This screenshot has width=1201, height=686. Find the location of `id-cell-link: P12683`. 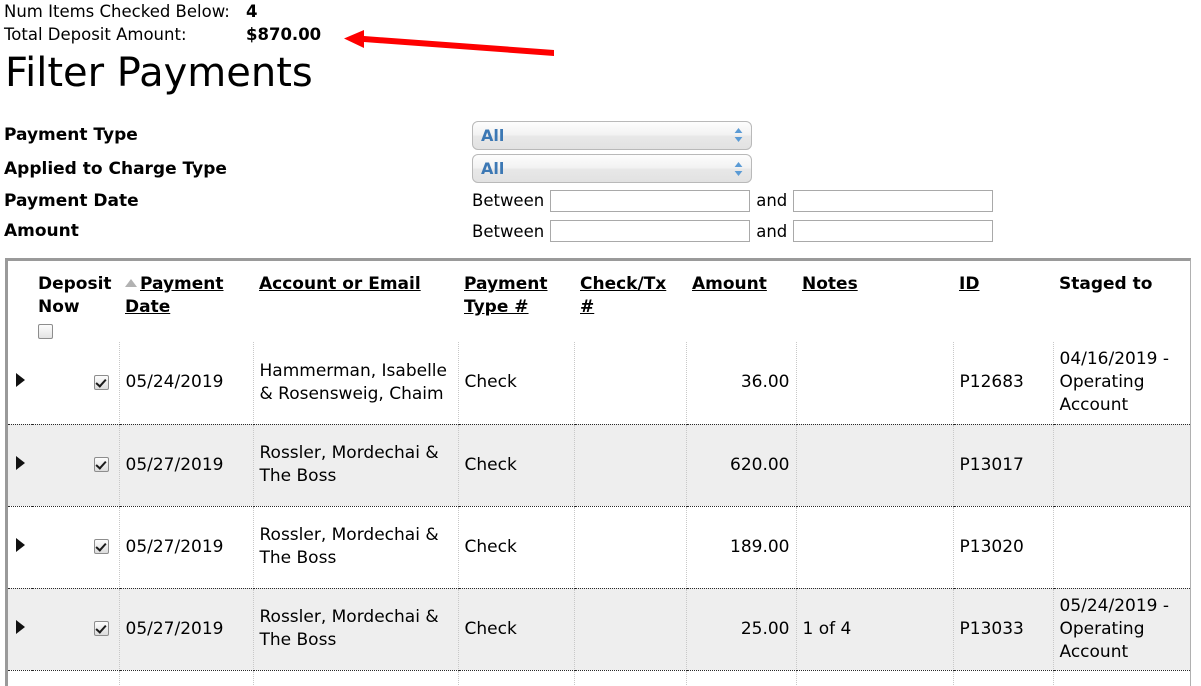

id-cell-link: P12683 is located at coordinates (992, 382).